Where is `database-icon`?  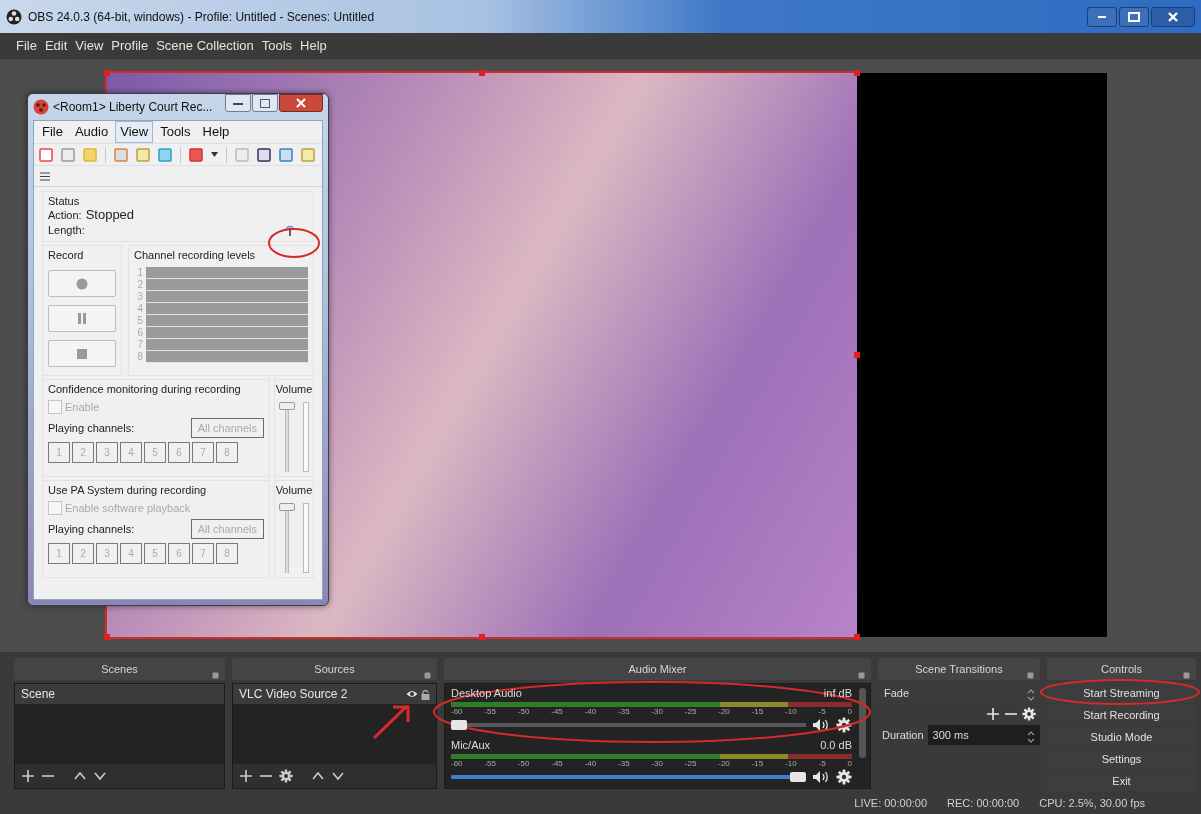
database-icon is located at coordinates (165, 154).